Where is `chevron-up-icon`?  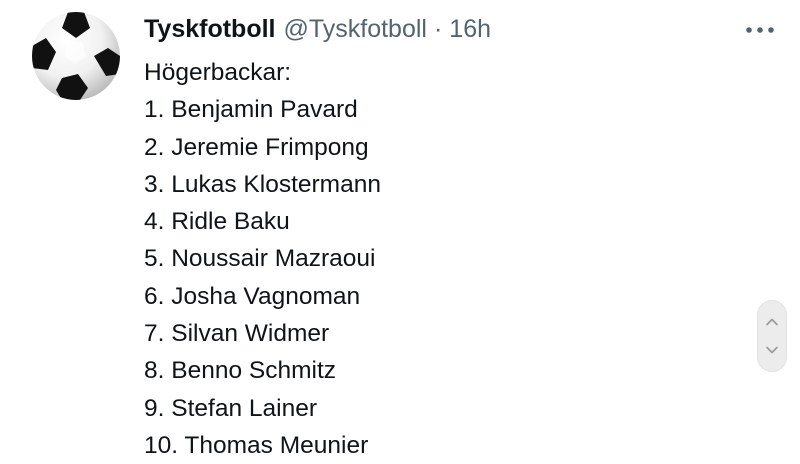
chevron-up-icon is located at coordinates (772, 322).